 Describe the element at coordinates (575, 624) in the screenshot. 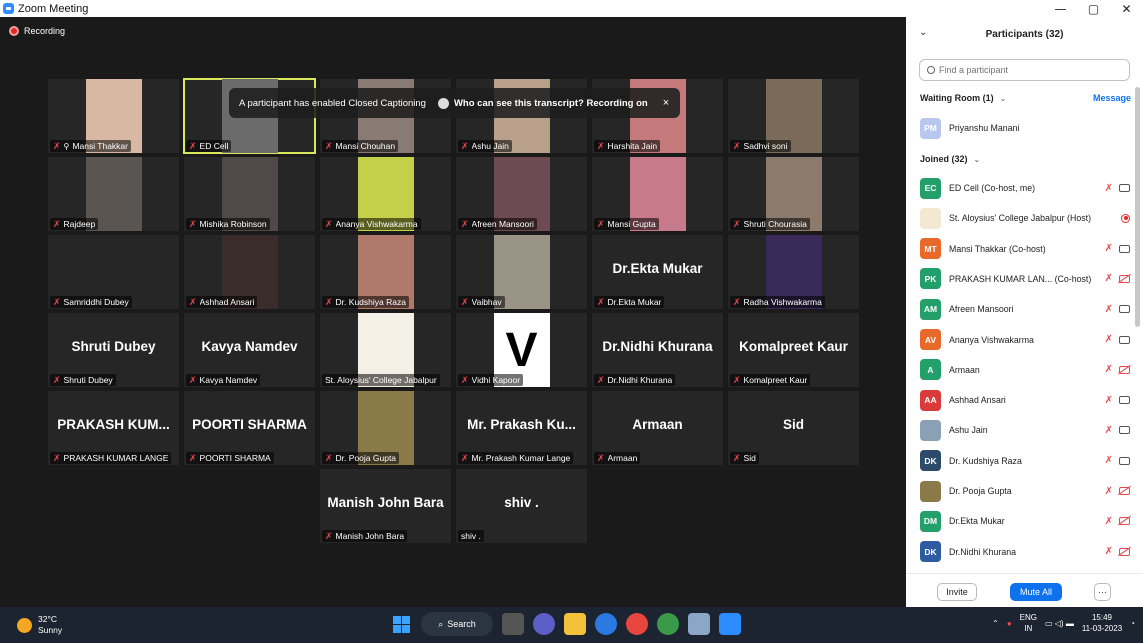

I see `file-explorer-icon` at that location.